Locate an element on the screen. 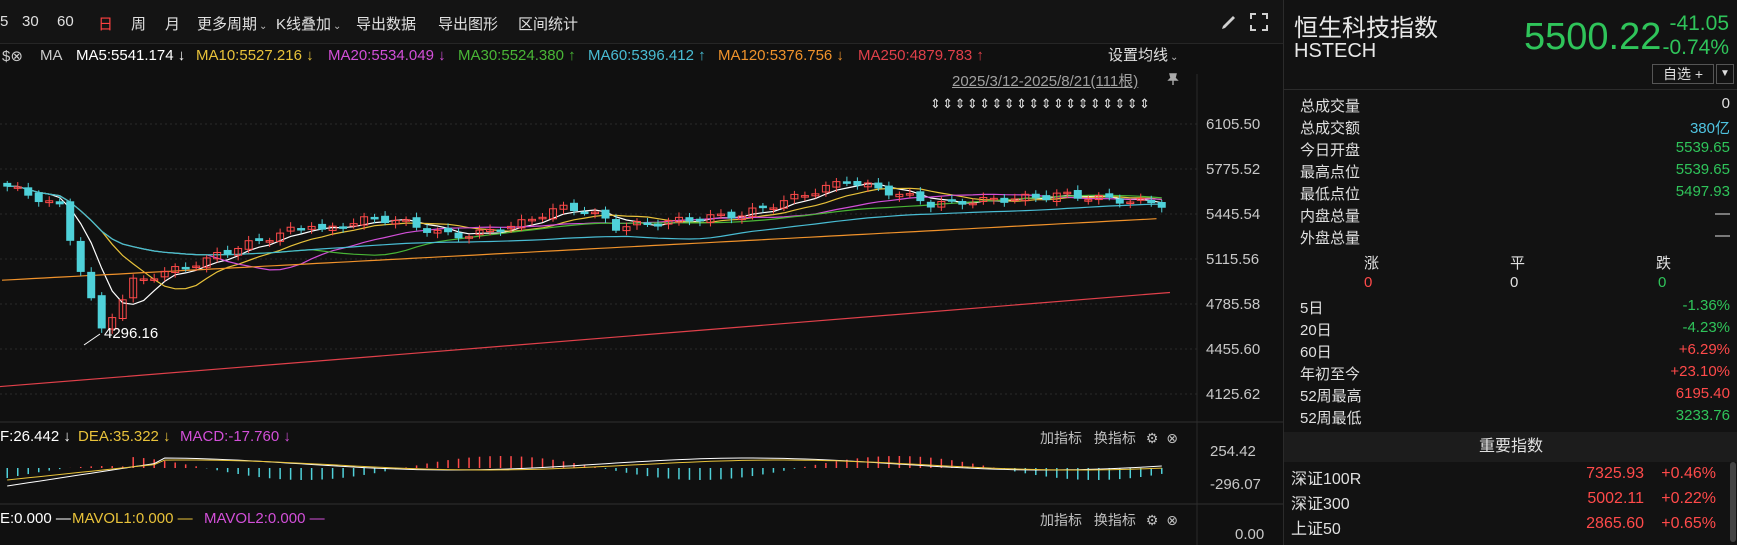  more-periods-label: 更多周期 is located at coordinates (227, 24).